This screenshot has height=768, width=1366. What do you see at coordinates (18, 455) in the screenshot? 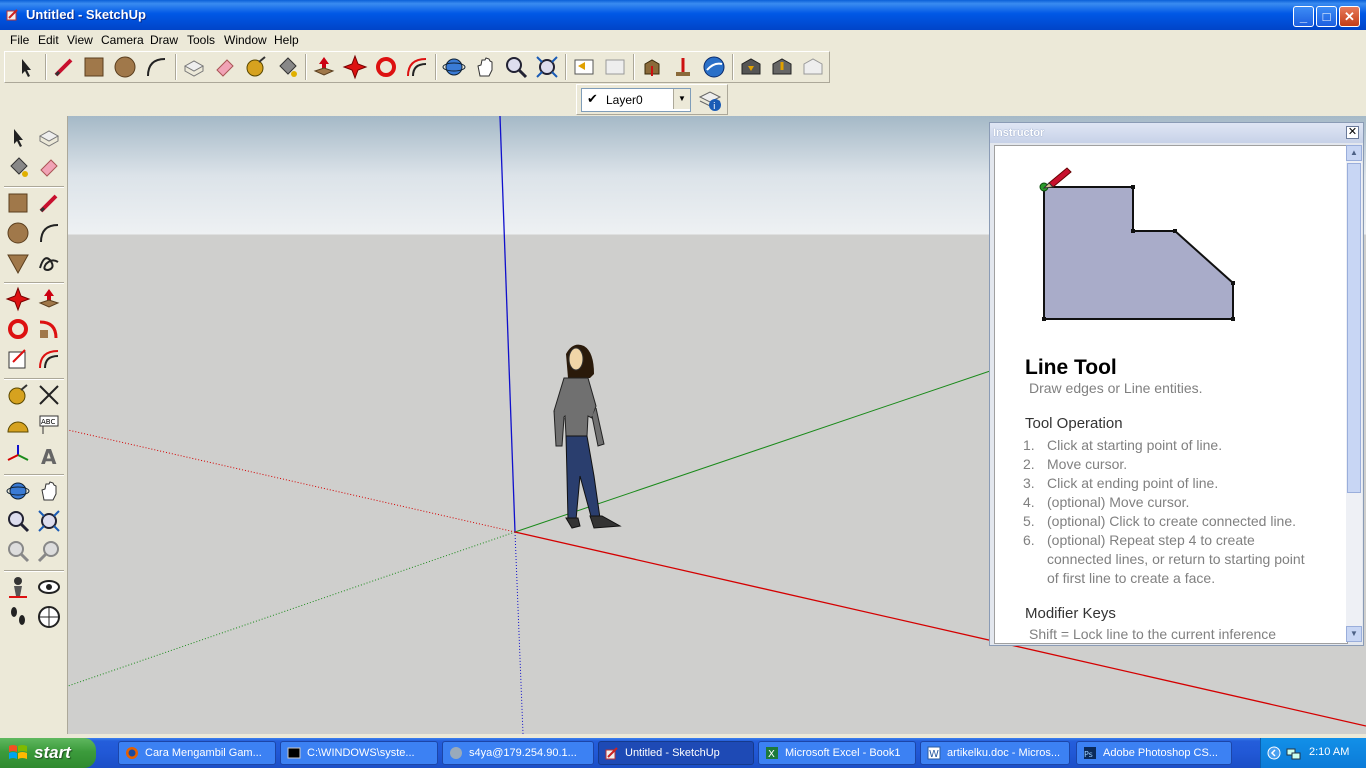
I see `axes-icon` at bounding box center [18, 455].